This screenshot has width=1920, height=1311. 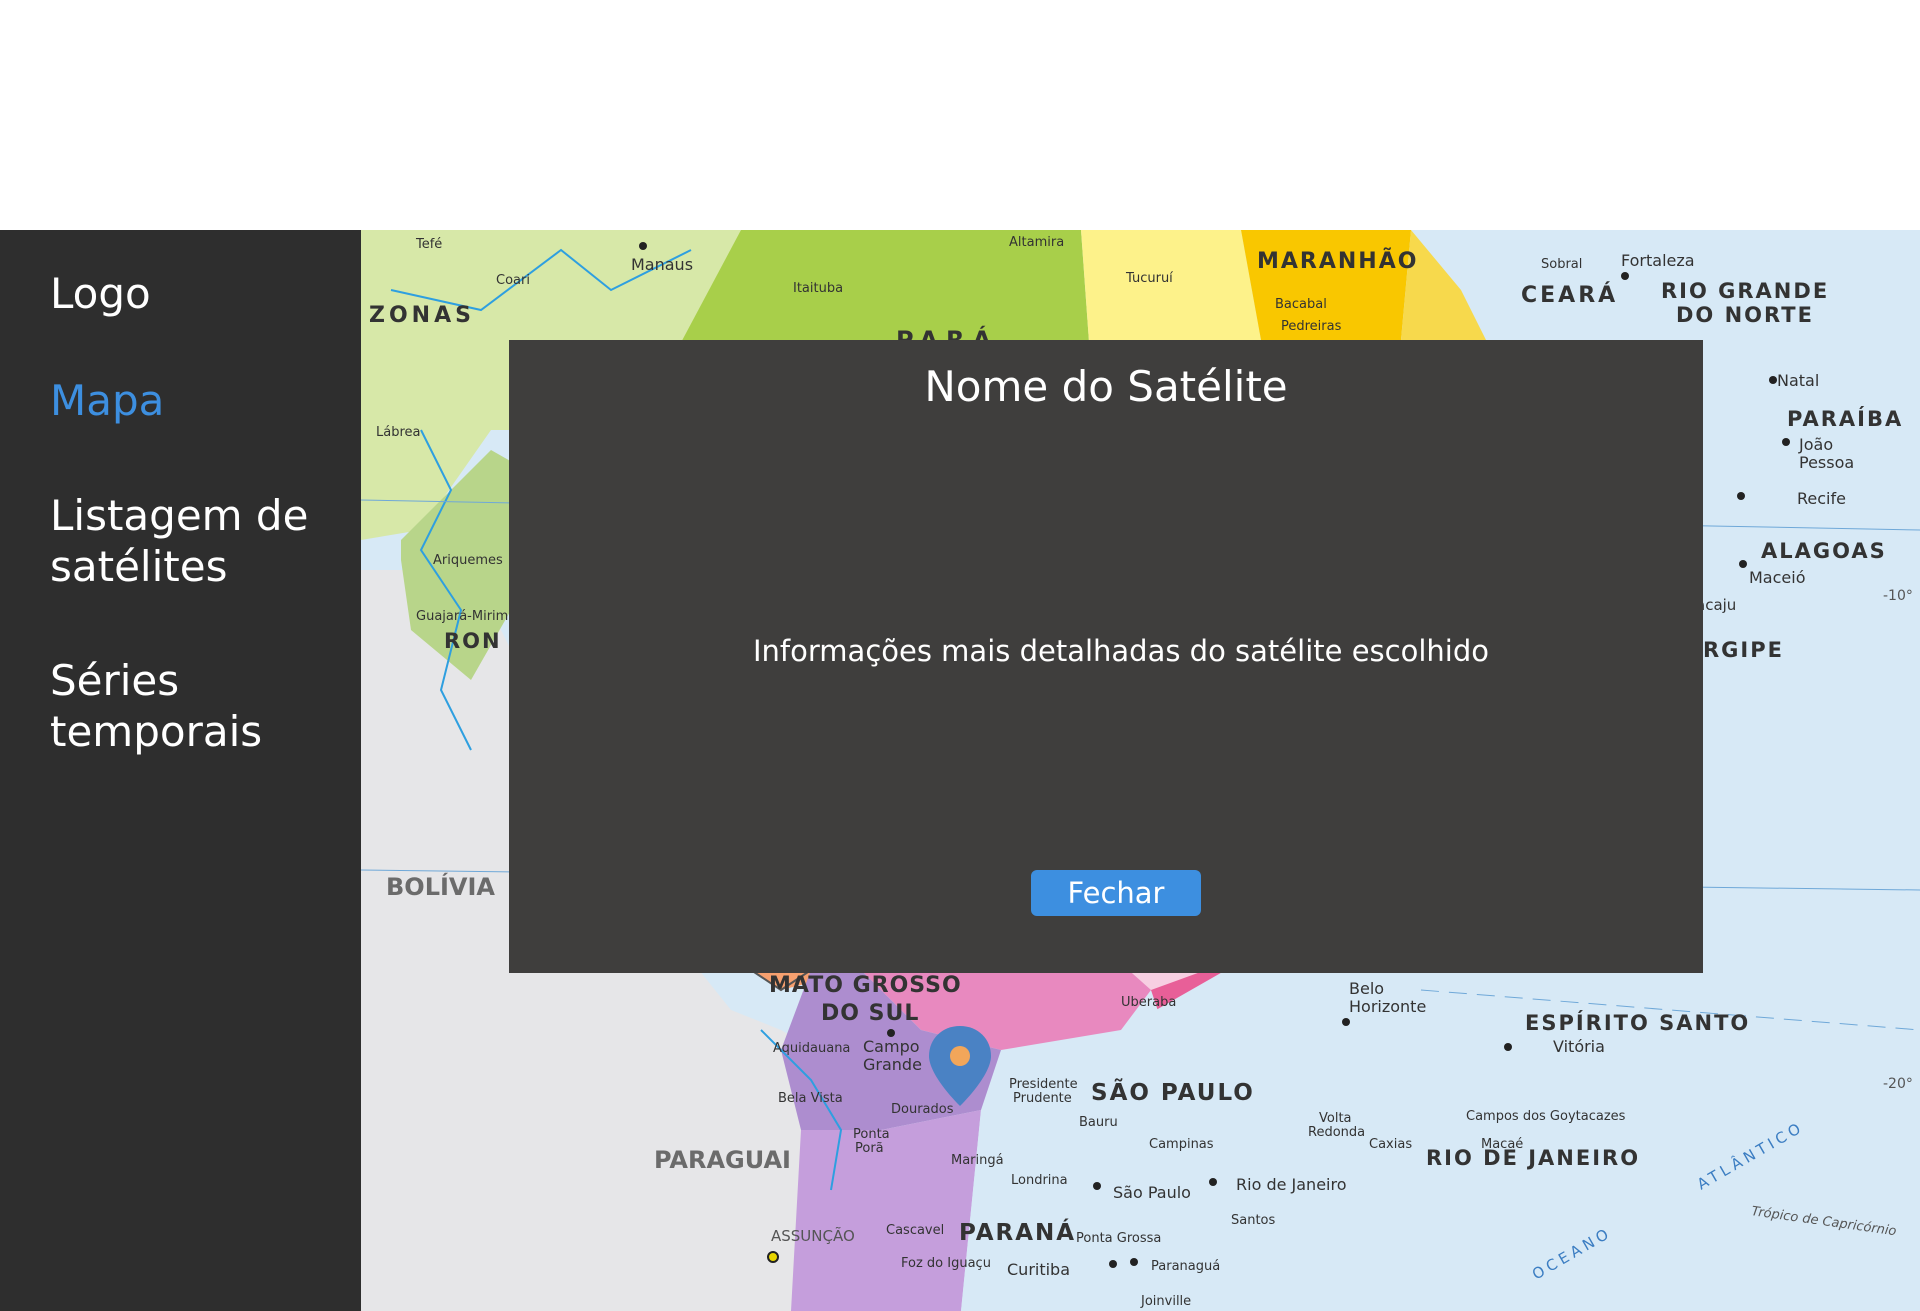 What do you see at coordinates (1036, 242) in the screenshot?
I see `map-label: Altamira` at bounding box center [1036, 242].